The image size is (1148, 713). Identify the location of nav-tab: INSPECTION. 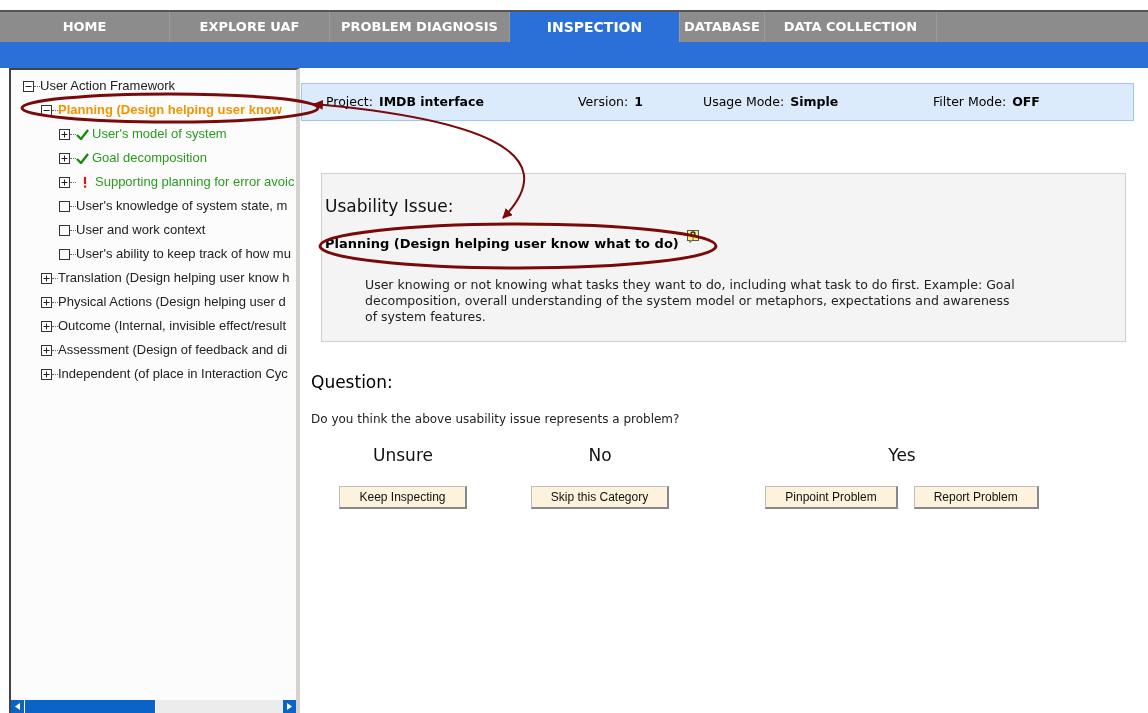
(595, 27).